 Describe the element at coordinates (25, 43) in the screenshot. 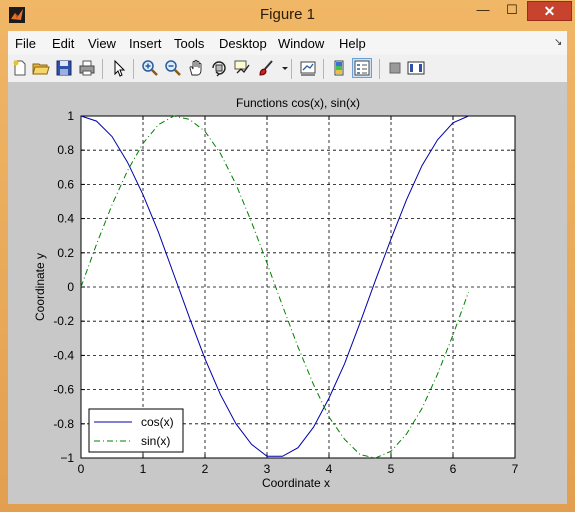

I see `menu-file: File` at that location.